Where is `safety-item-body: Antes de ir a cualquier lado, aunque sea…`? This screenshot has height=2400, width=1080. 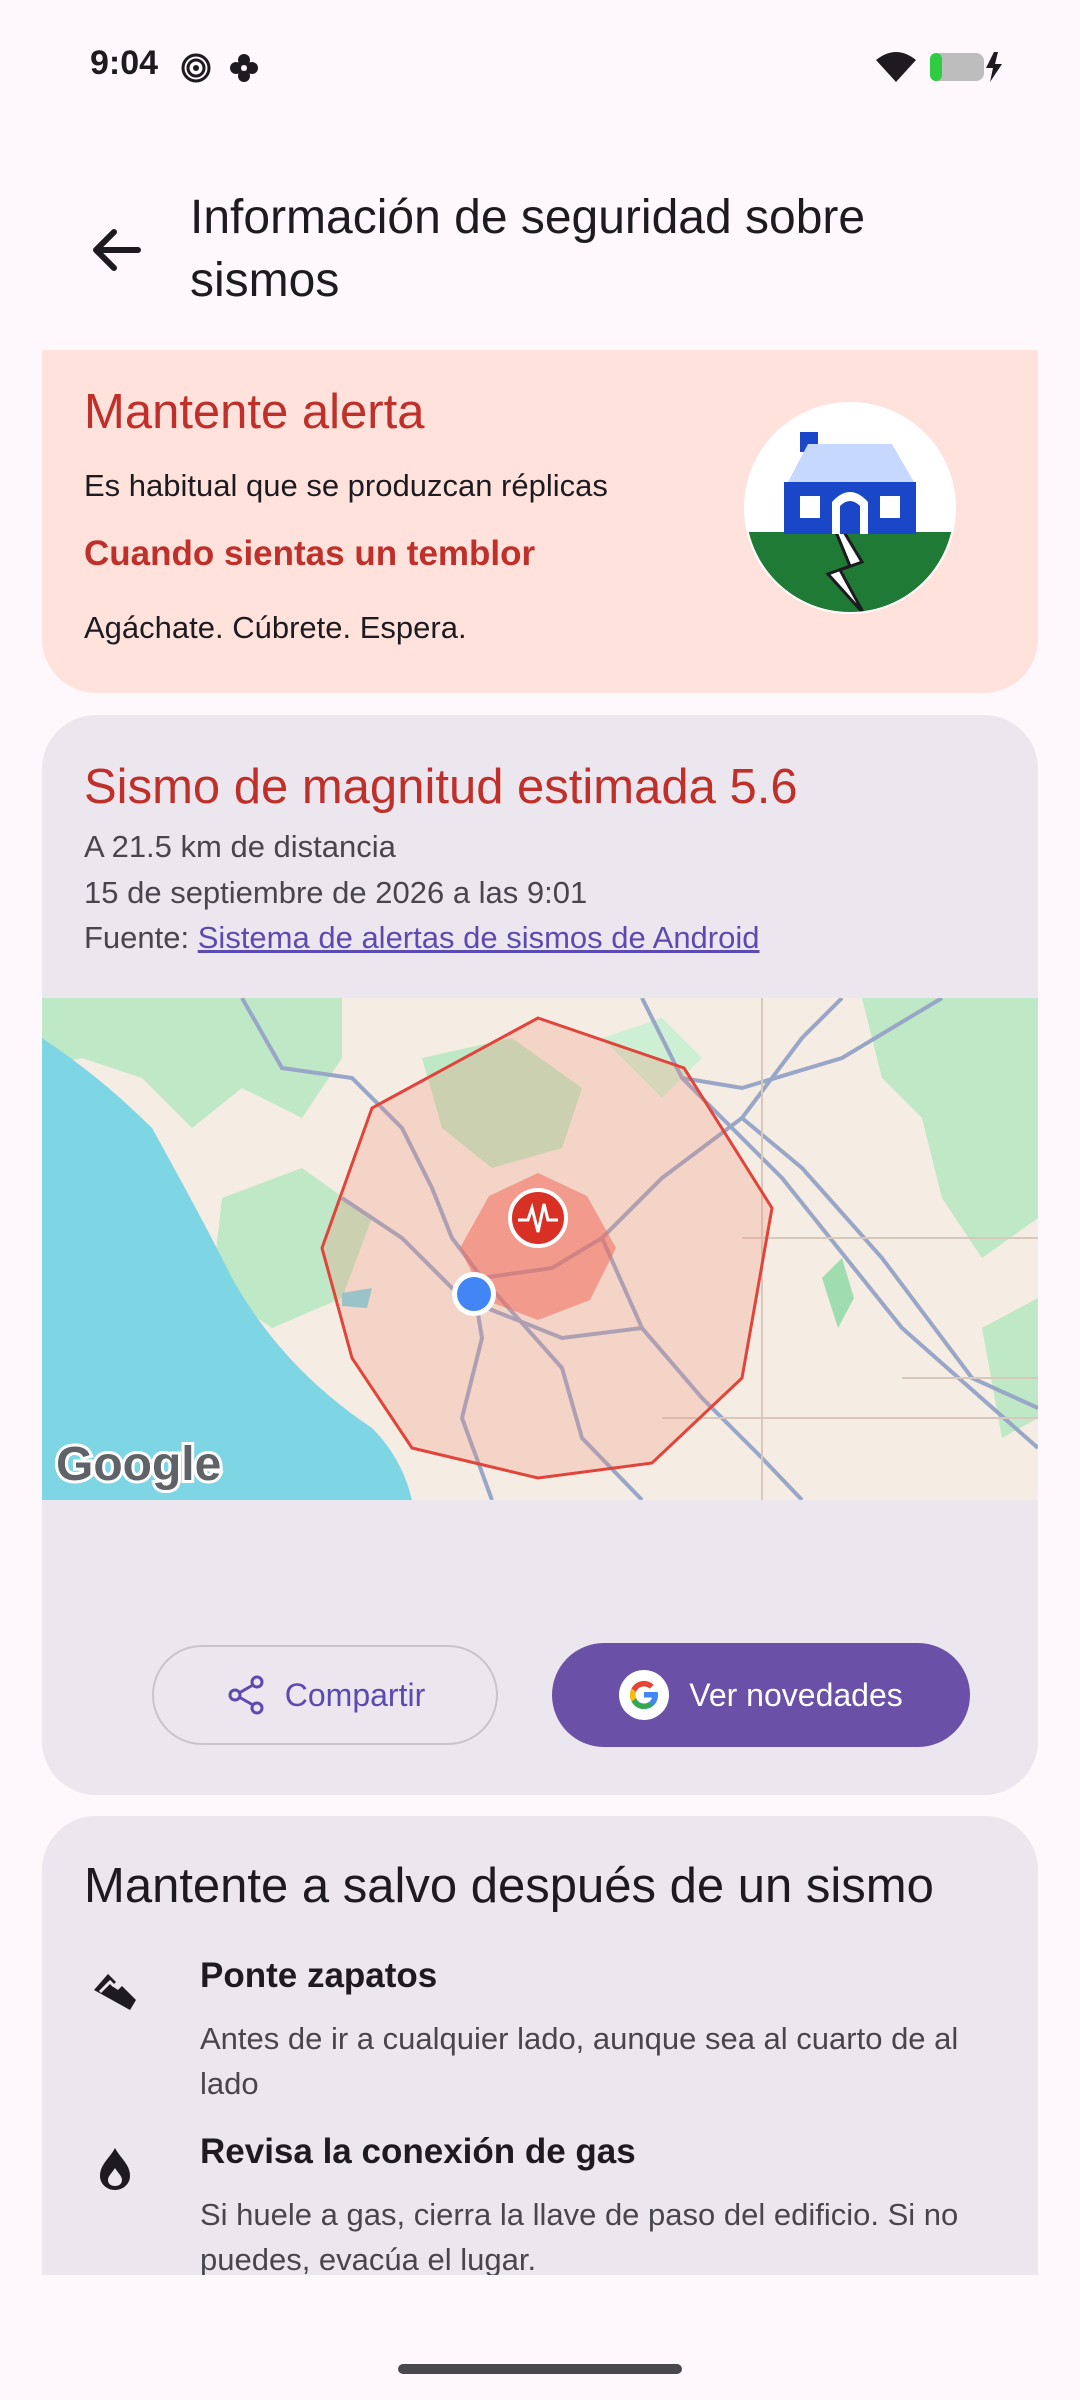 safety-item-body: Antes de ir a cualquier lado, aunque sea… is located at coordinates (579, 2061).